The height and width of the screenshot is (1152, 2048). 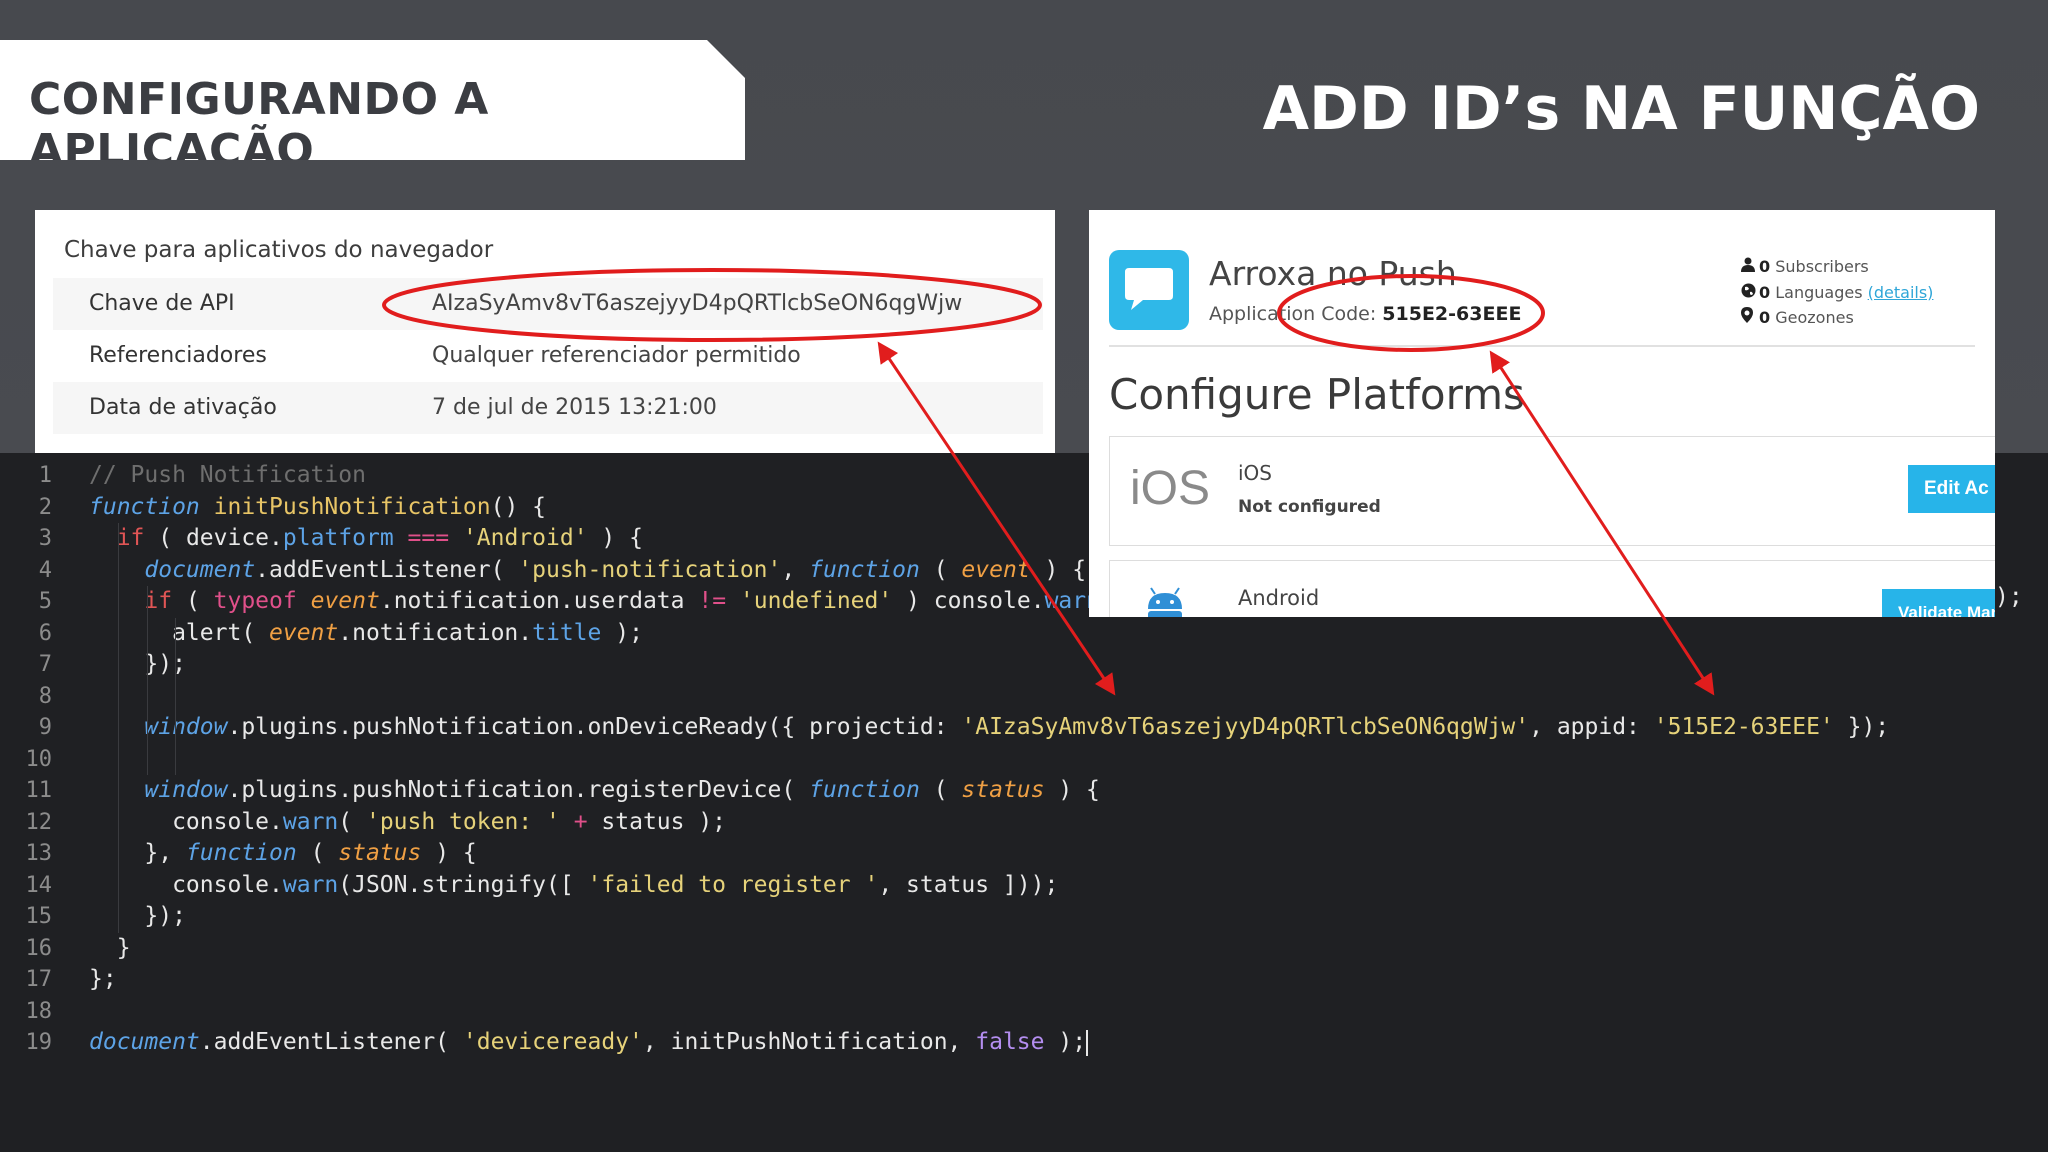 What do you see at coordinates (712, 305) in the screenshot?
I see `api-key-highlight-circle` at bounding box center [712, 305].